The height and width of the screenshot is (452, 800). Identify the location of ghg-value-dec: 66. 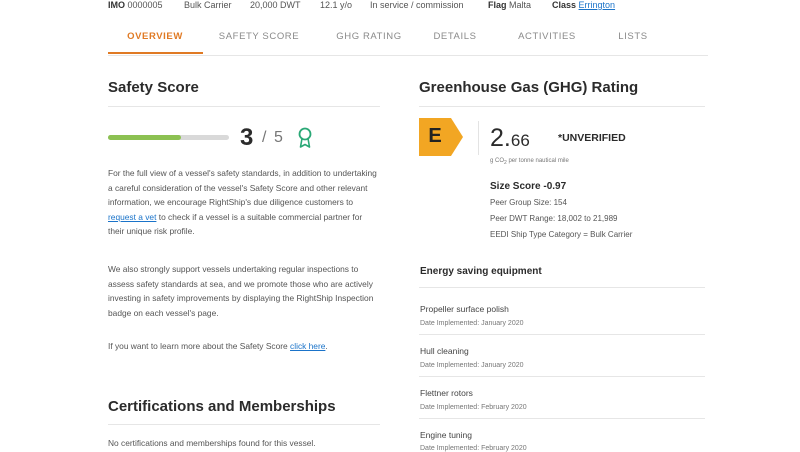
(520, 140).